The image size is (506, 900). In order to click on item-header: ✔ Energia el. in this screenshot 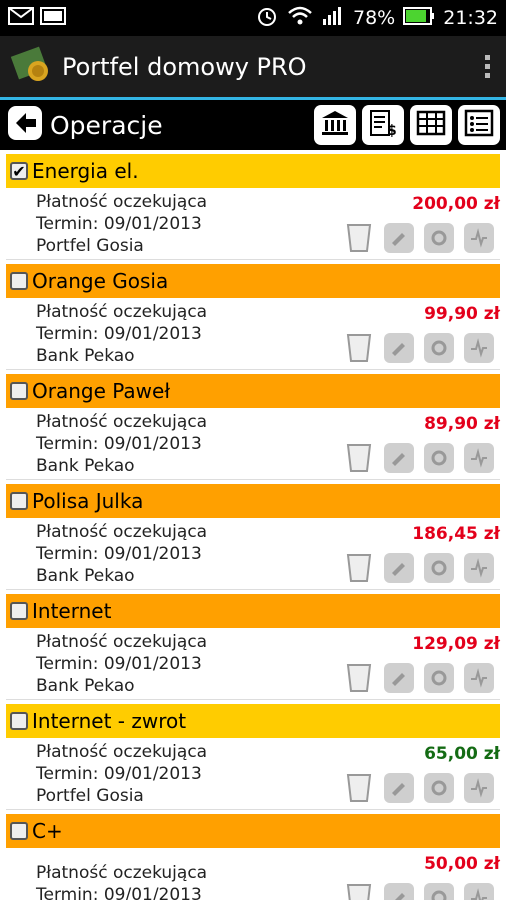, I will do `click(253, 171)`.